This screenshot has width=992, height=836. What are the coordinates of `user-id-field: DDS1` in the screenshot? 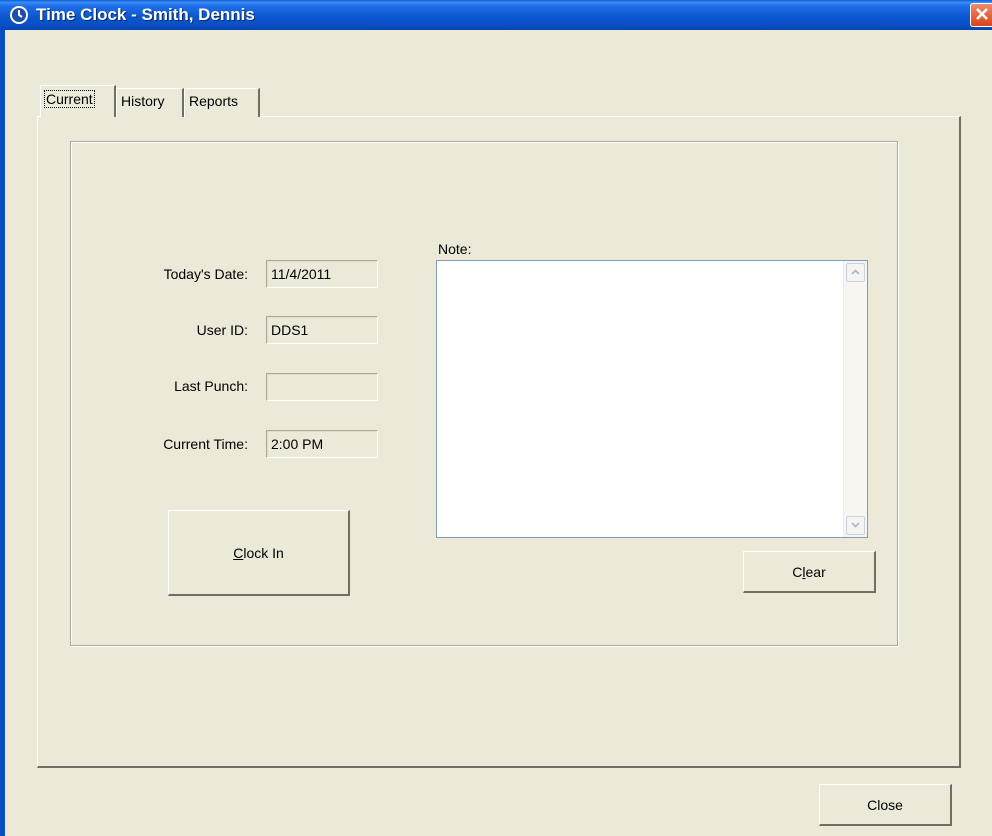 It's located at (322, 330).